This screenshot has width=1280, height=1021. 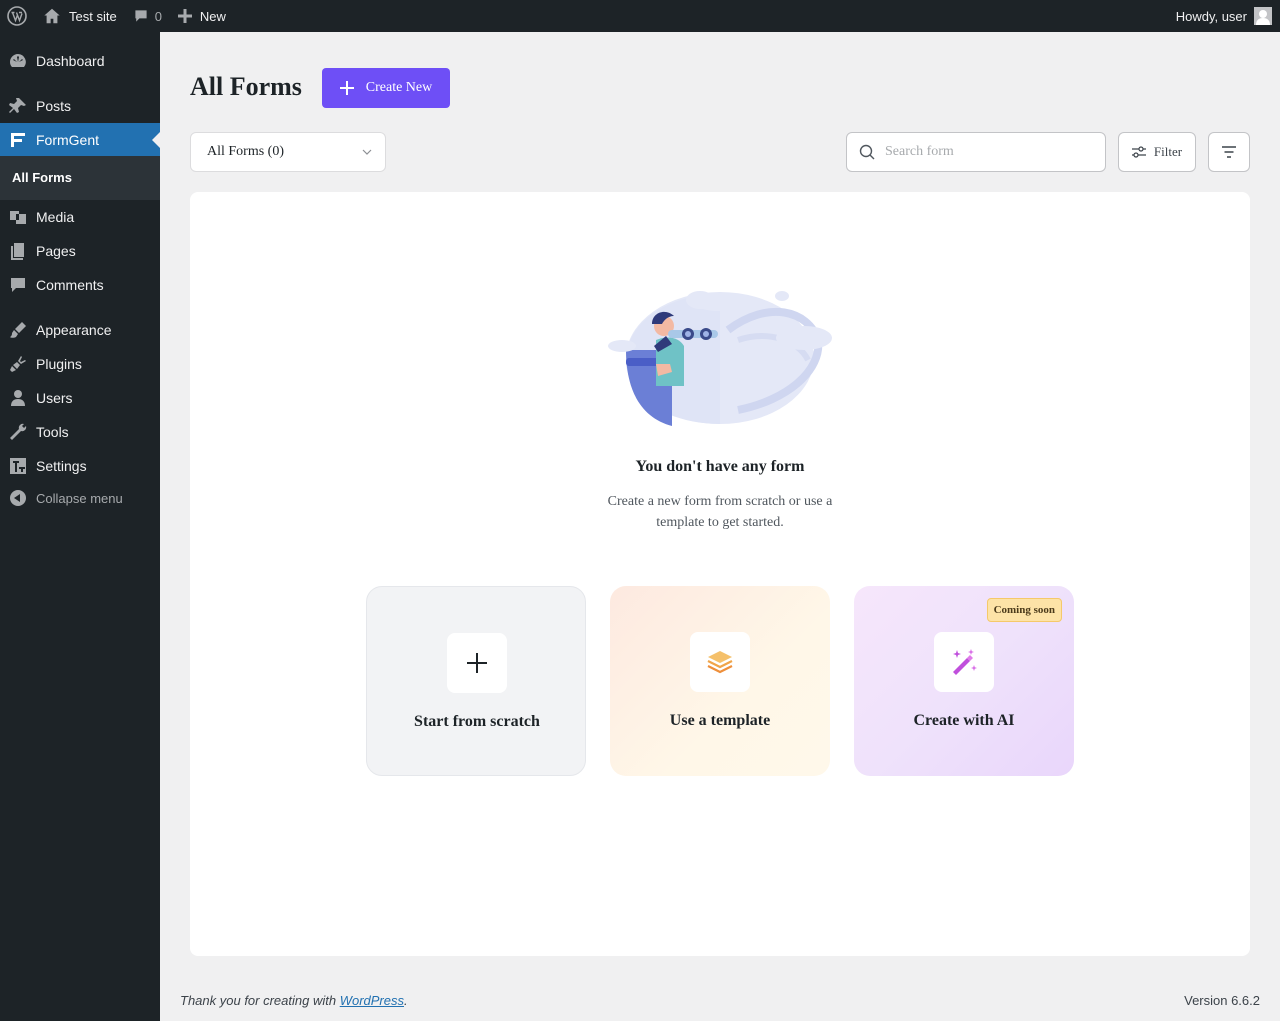 I want to click on sidebar-item-label: Appearance, so click(x=74, y=330).